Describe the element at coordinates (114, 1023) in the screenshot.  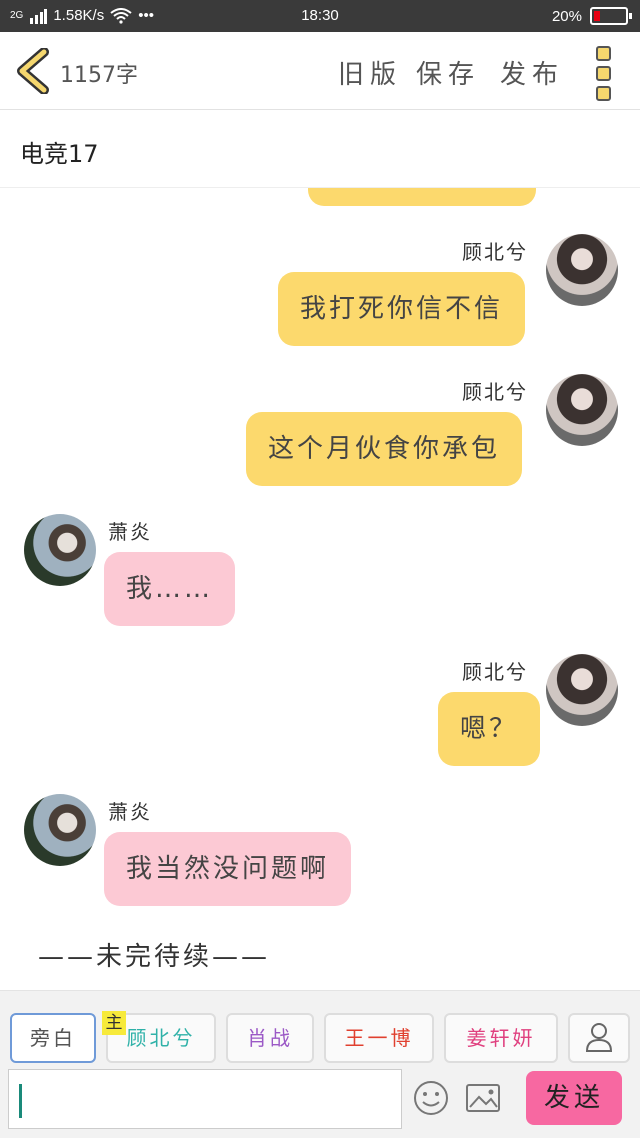
I see `main-role-badge: 主` at that location.